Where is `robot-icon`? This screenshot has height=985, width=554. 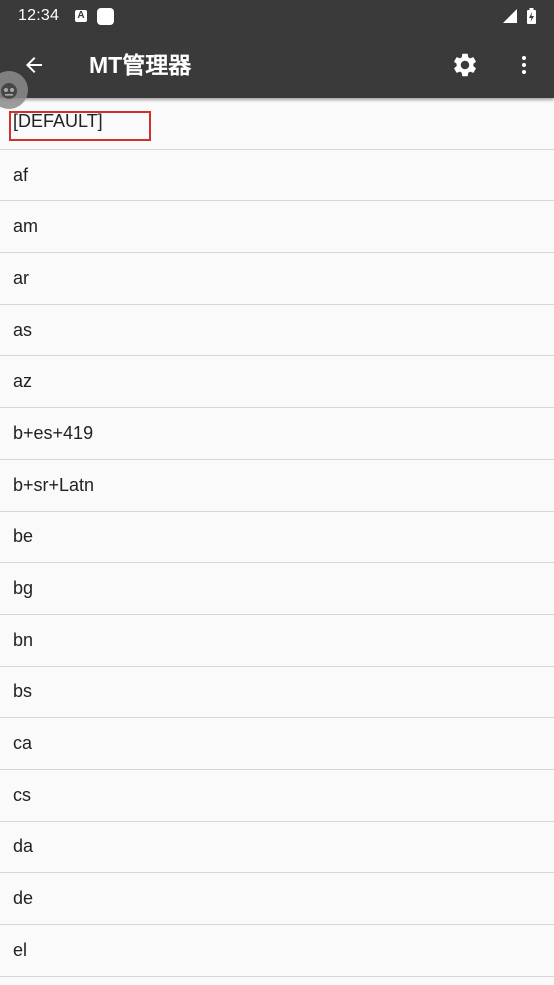
robot-icon is located at coordinates (9, 91).